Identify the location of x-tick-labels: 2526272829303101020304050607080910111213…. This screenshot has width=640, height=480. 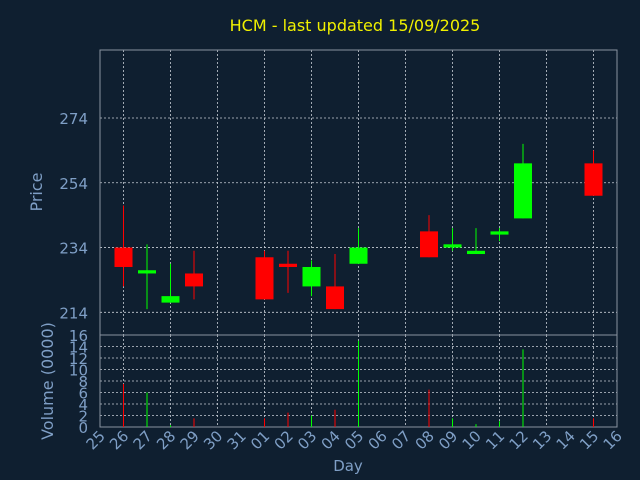
(354, 440).